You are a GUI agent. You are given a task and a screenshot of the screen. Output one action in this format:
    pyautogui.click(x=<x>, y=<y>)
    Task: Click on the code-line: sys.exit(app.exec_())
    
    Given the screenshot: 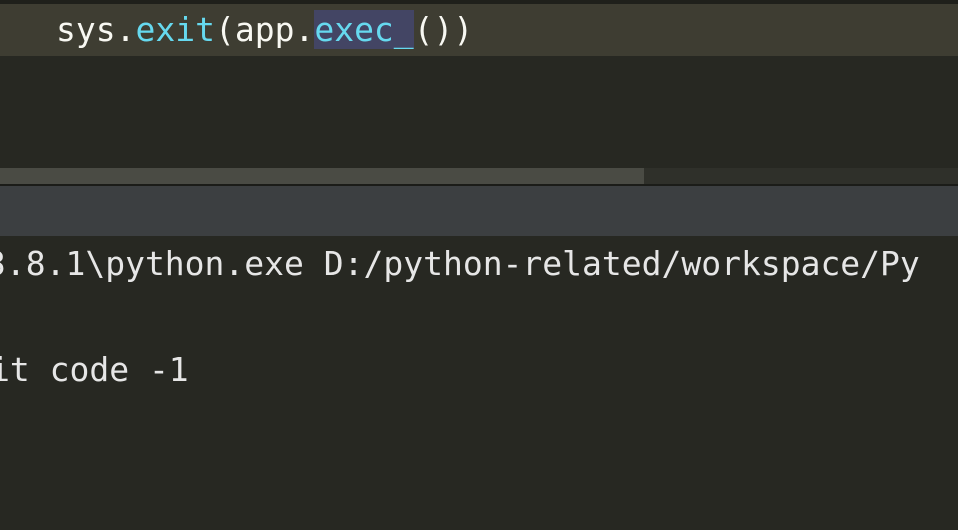 What is the action you would take?
    pyautogui.click(x=264, y=30)
    